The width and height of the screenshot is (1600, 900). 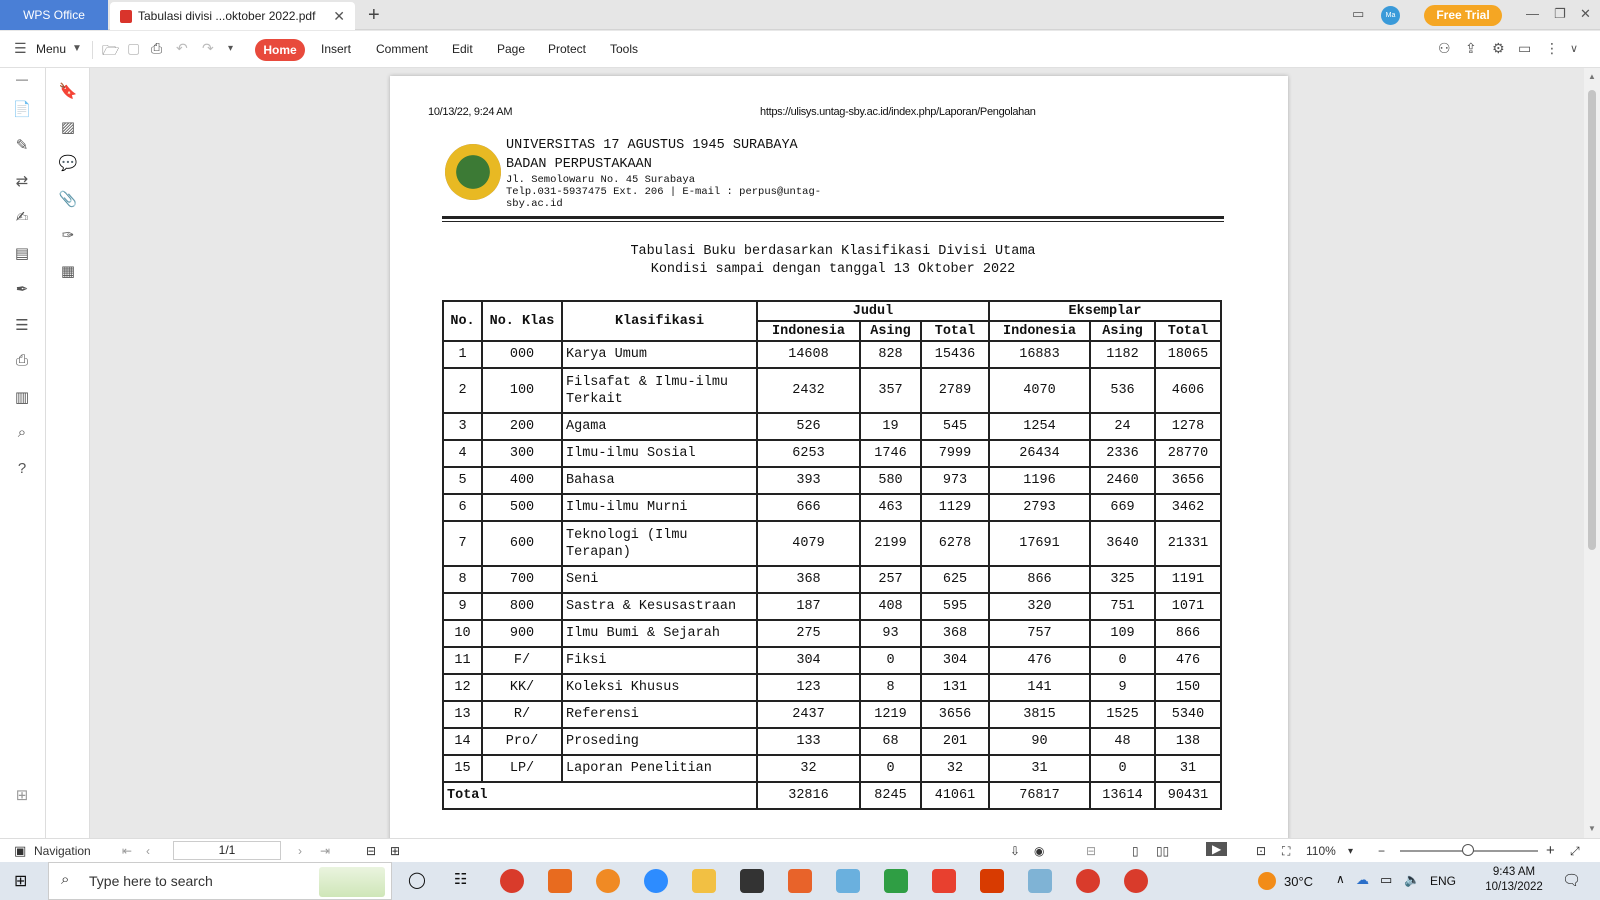 I want to click on new-tab-button: +, so click(x=374, y=15).